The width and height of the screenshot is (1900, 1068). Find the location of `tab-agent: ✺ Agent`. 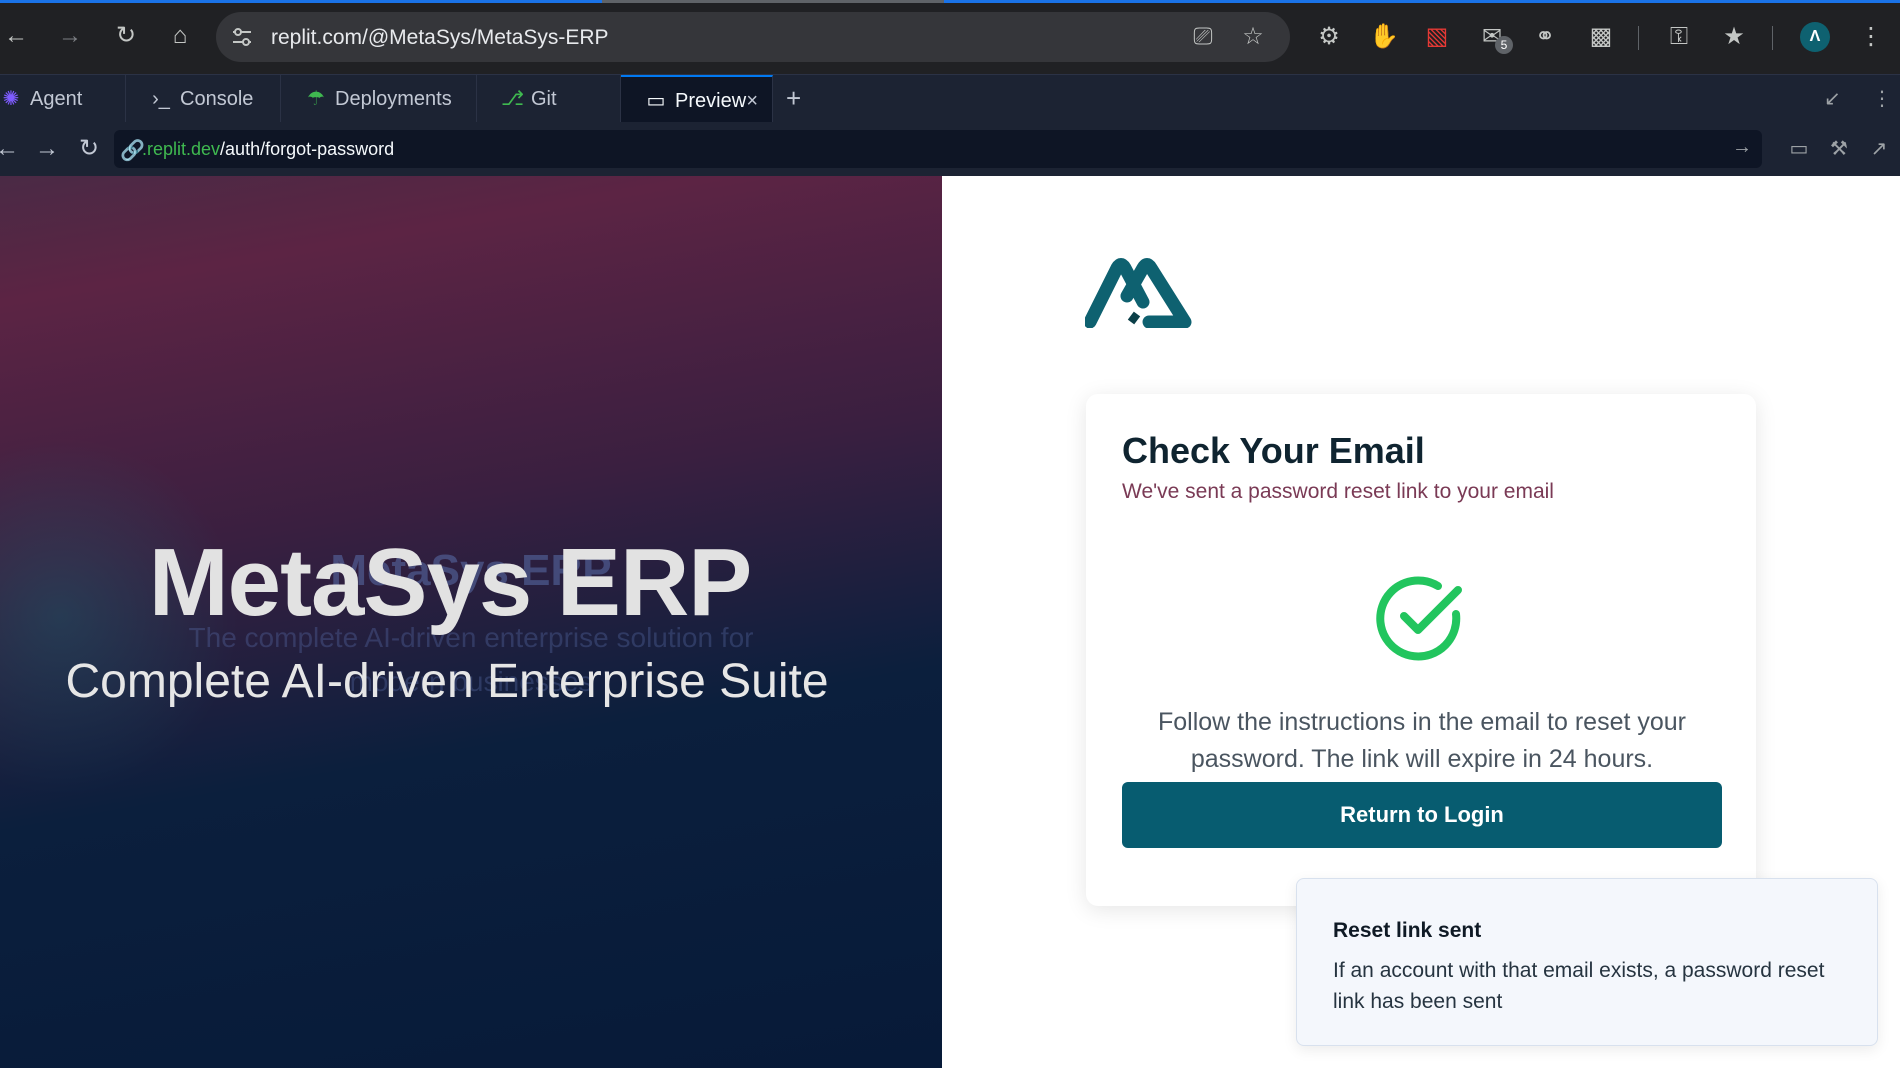

tab-agent: ✺ Agent is located at coordinates (63, 99).